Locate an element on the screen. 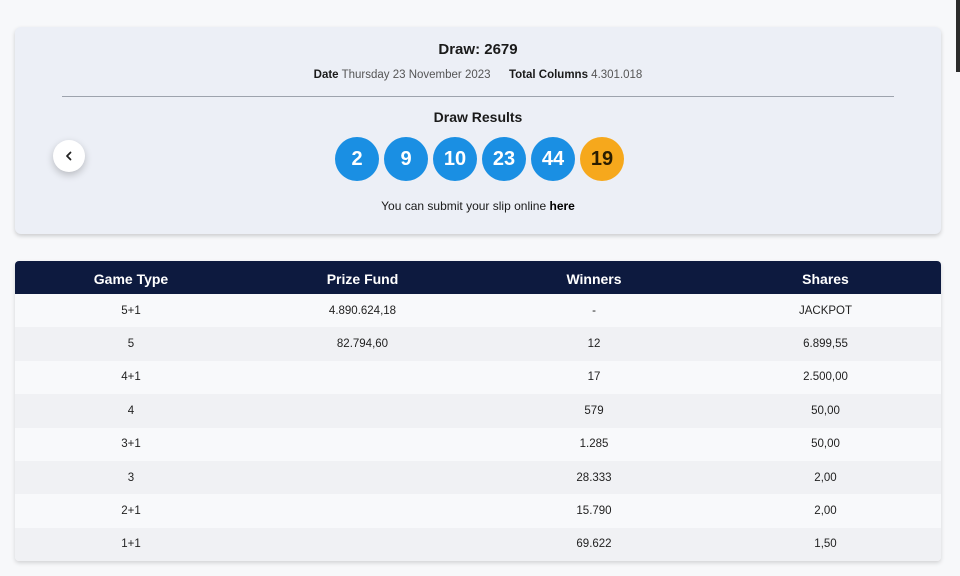  cell-game-type: 5 is located at coordinates (131, 344).